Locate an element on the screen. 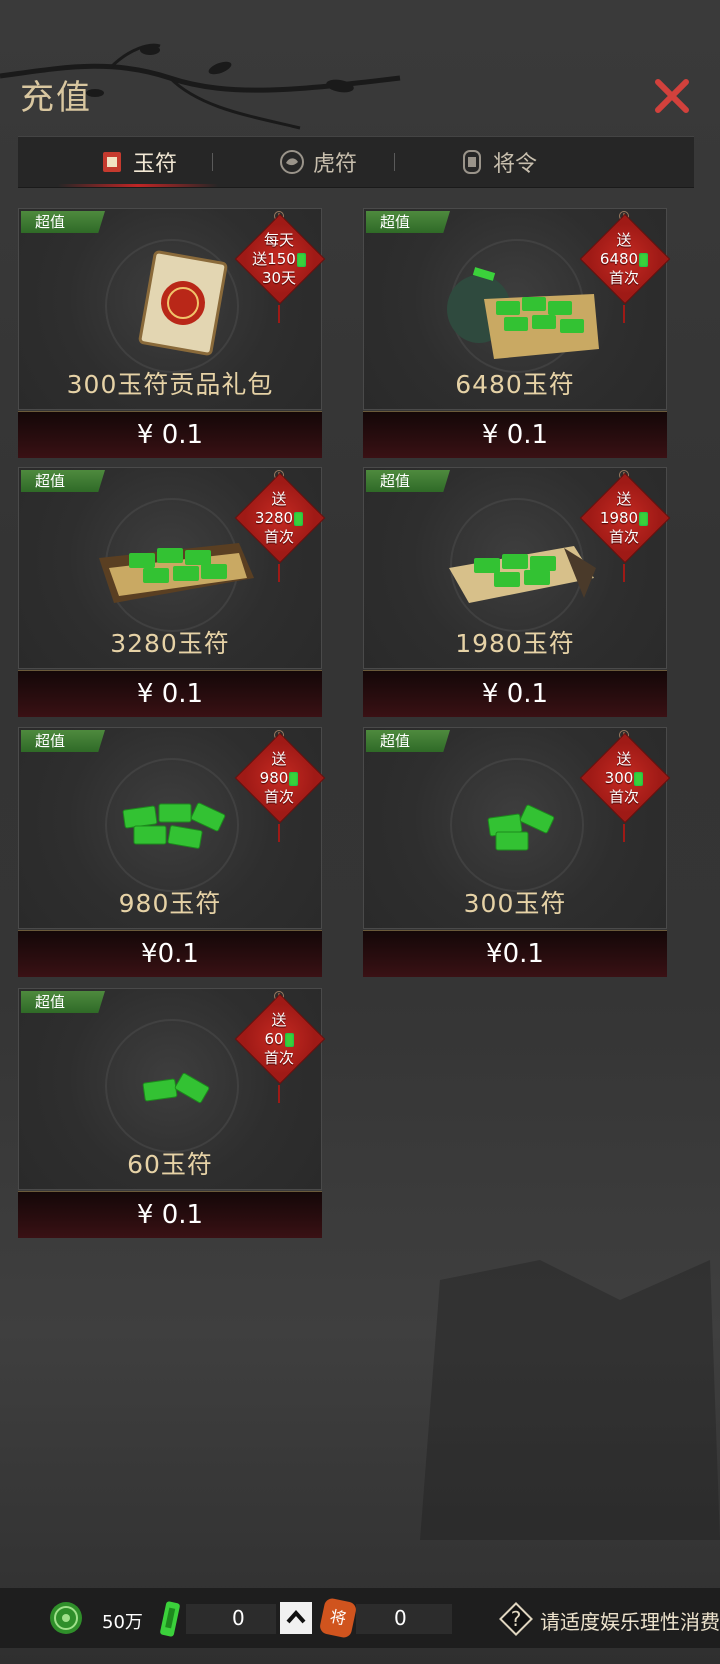 The height and width of the screenshot is (1664, 720). product-card: 超值 送 6480 首次 6480玉符 ¥ 0.1 is located at coordinates (517, 333).